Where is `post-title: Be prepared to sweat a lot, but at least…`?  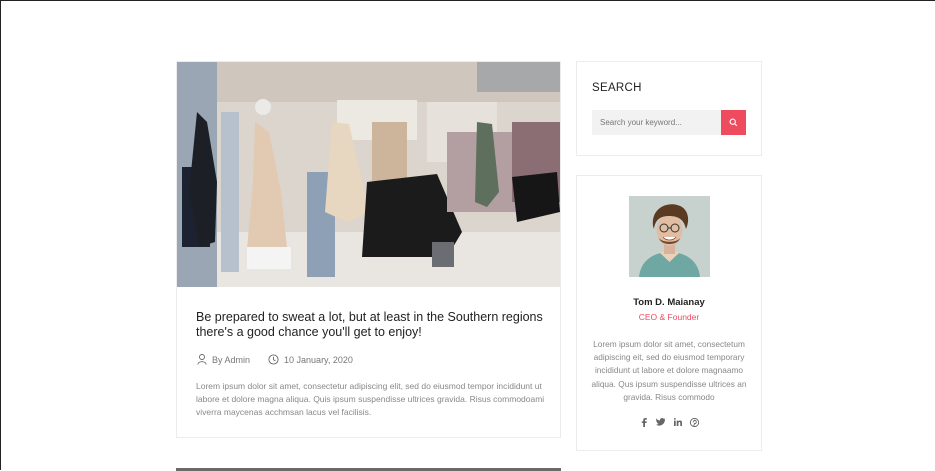 post-title: Be prepared to sweat a lot, but at least… is located at coordinates (371, 325).